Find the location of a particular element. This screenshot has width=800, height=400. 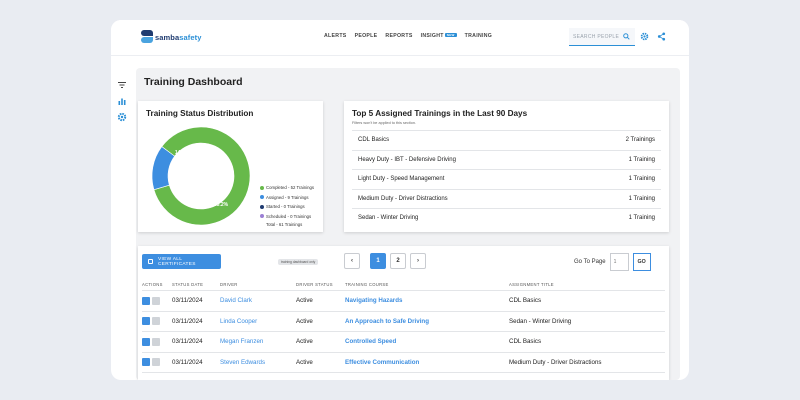

legend-item: Started - 0 Trainings is located at coordinates (287, 207).